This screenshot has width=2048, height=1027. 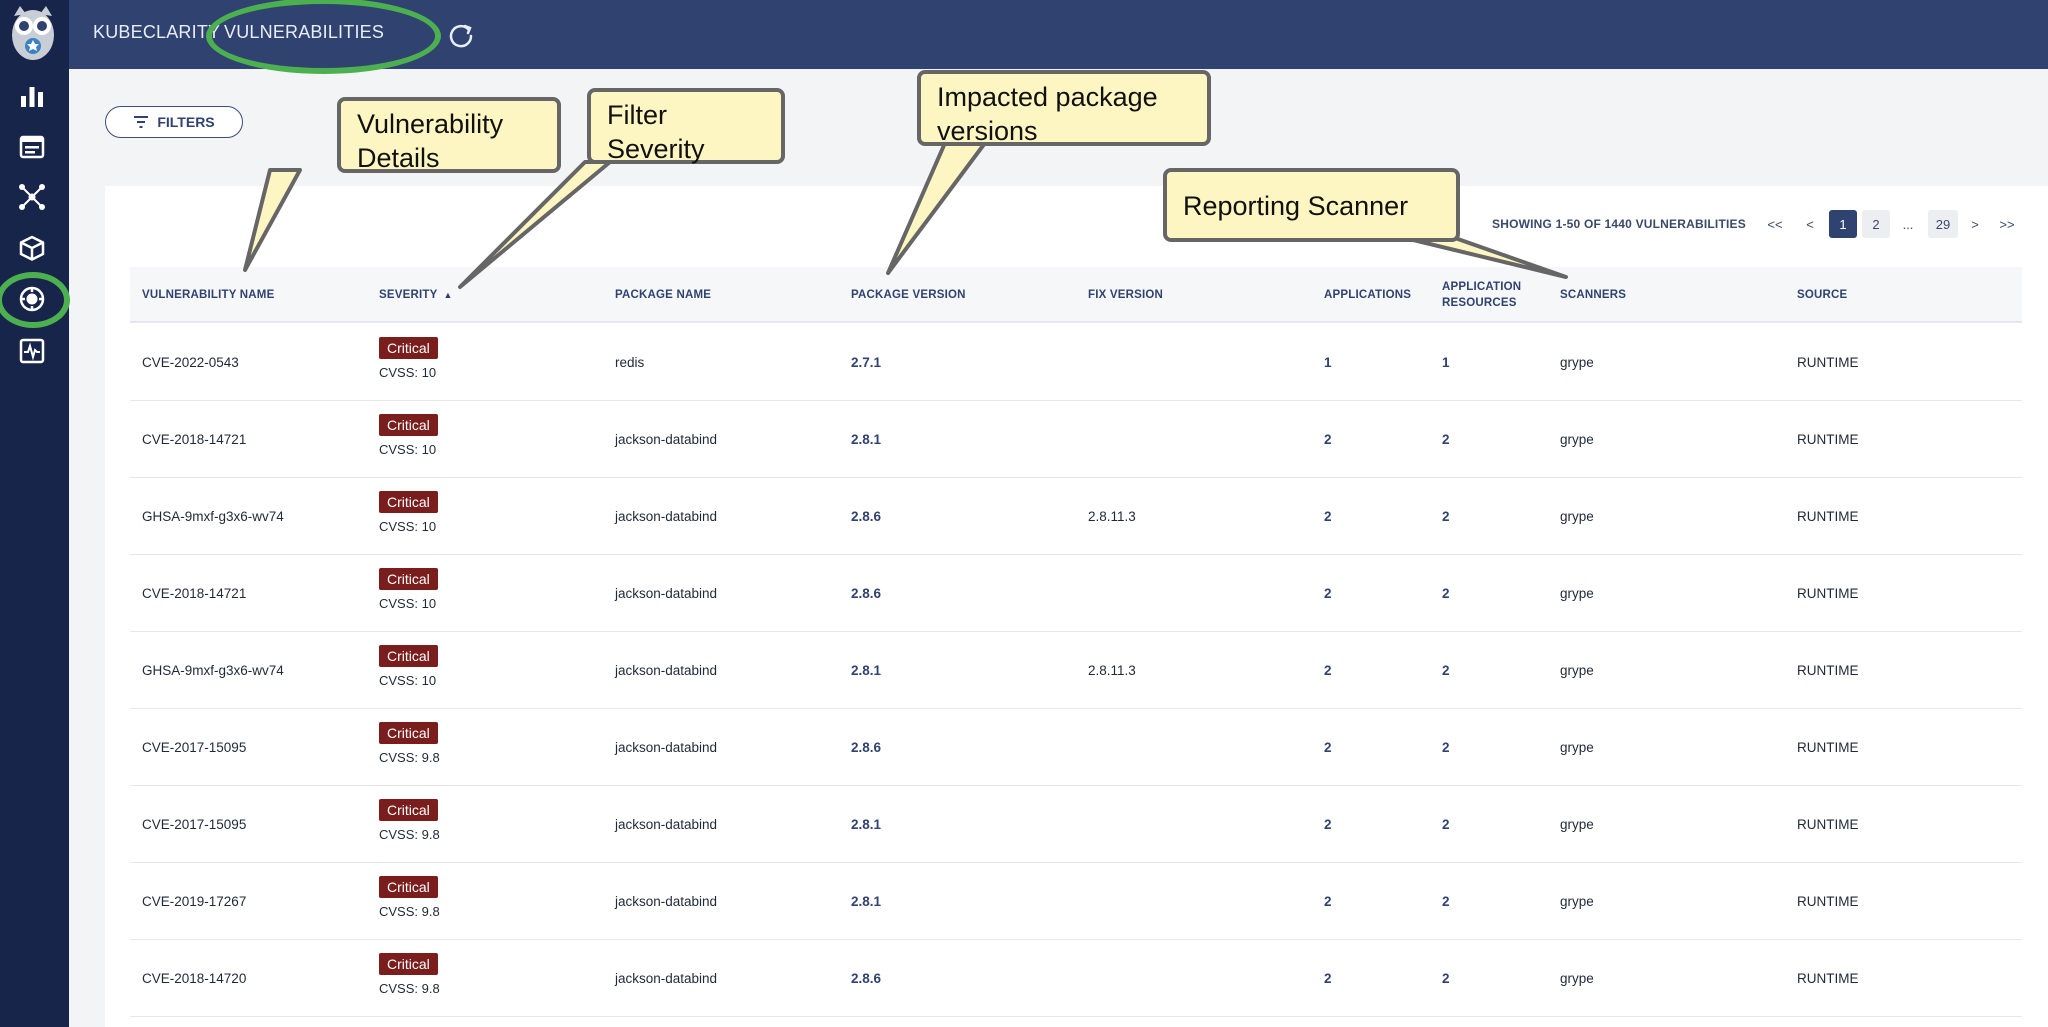 I want to click on refresh-icon, so click(x=461, y=35).